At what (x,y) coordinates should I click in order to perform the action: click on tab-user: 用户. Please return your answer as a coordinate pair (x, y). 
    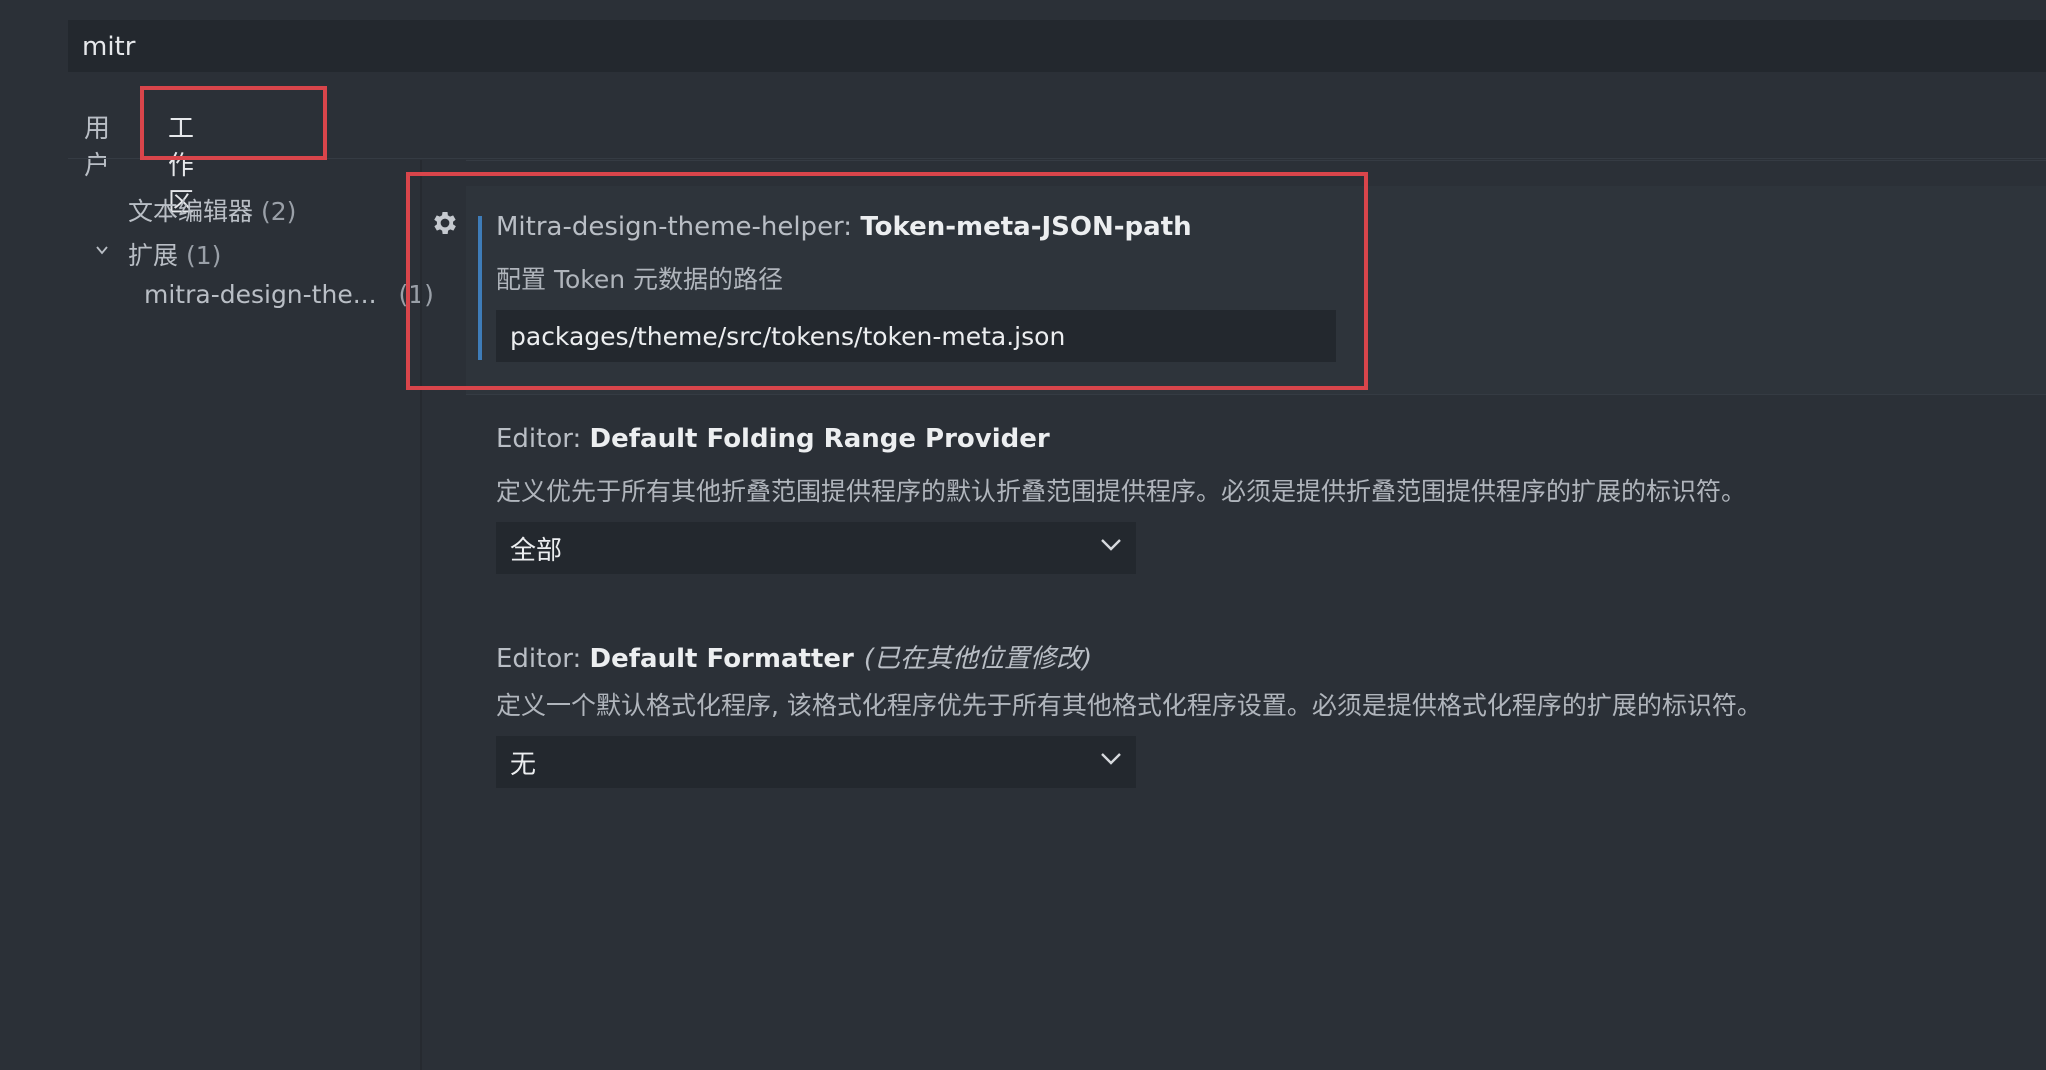
    Looking at the image, I should click on (97, 145).